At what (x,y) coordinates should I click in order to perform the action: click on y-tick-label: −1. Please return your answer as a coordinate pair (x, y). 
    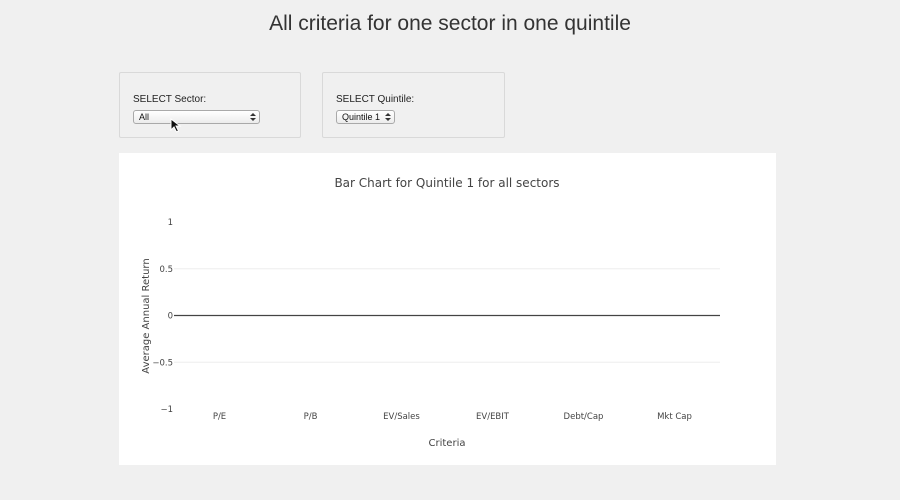
    Looking at the image, I should click on (166, 410).